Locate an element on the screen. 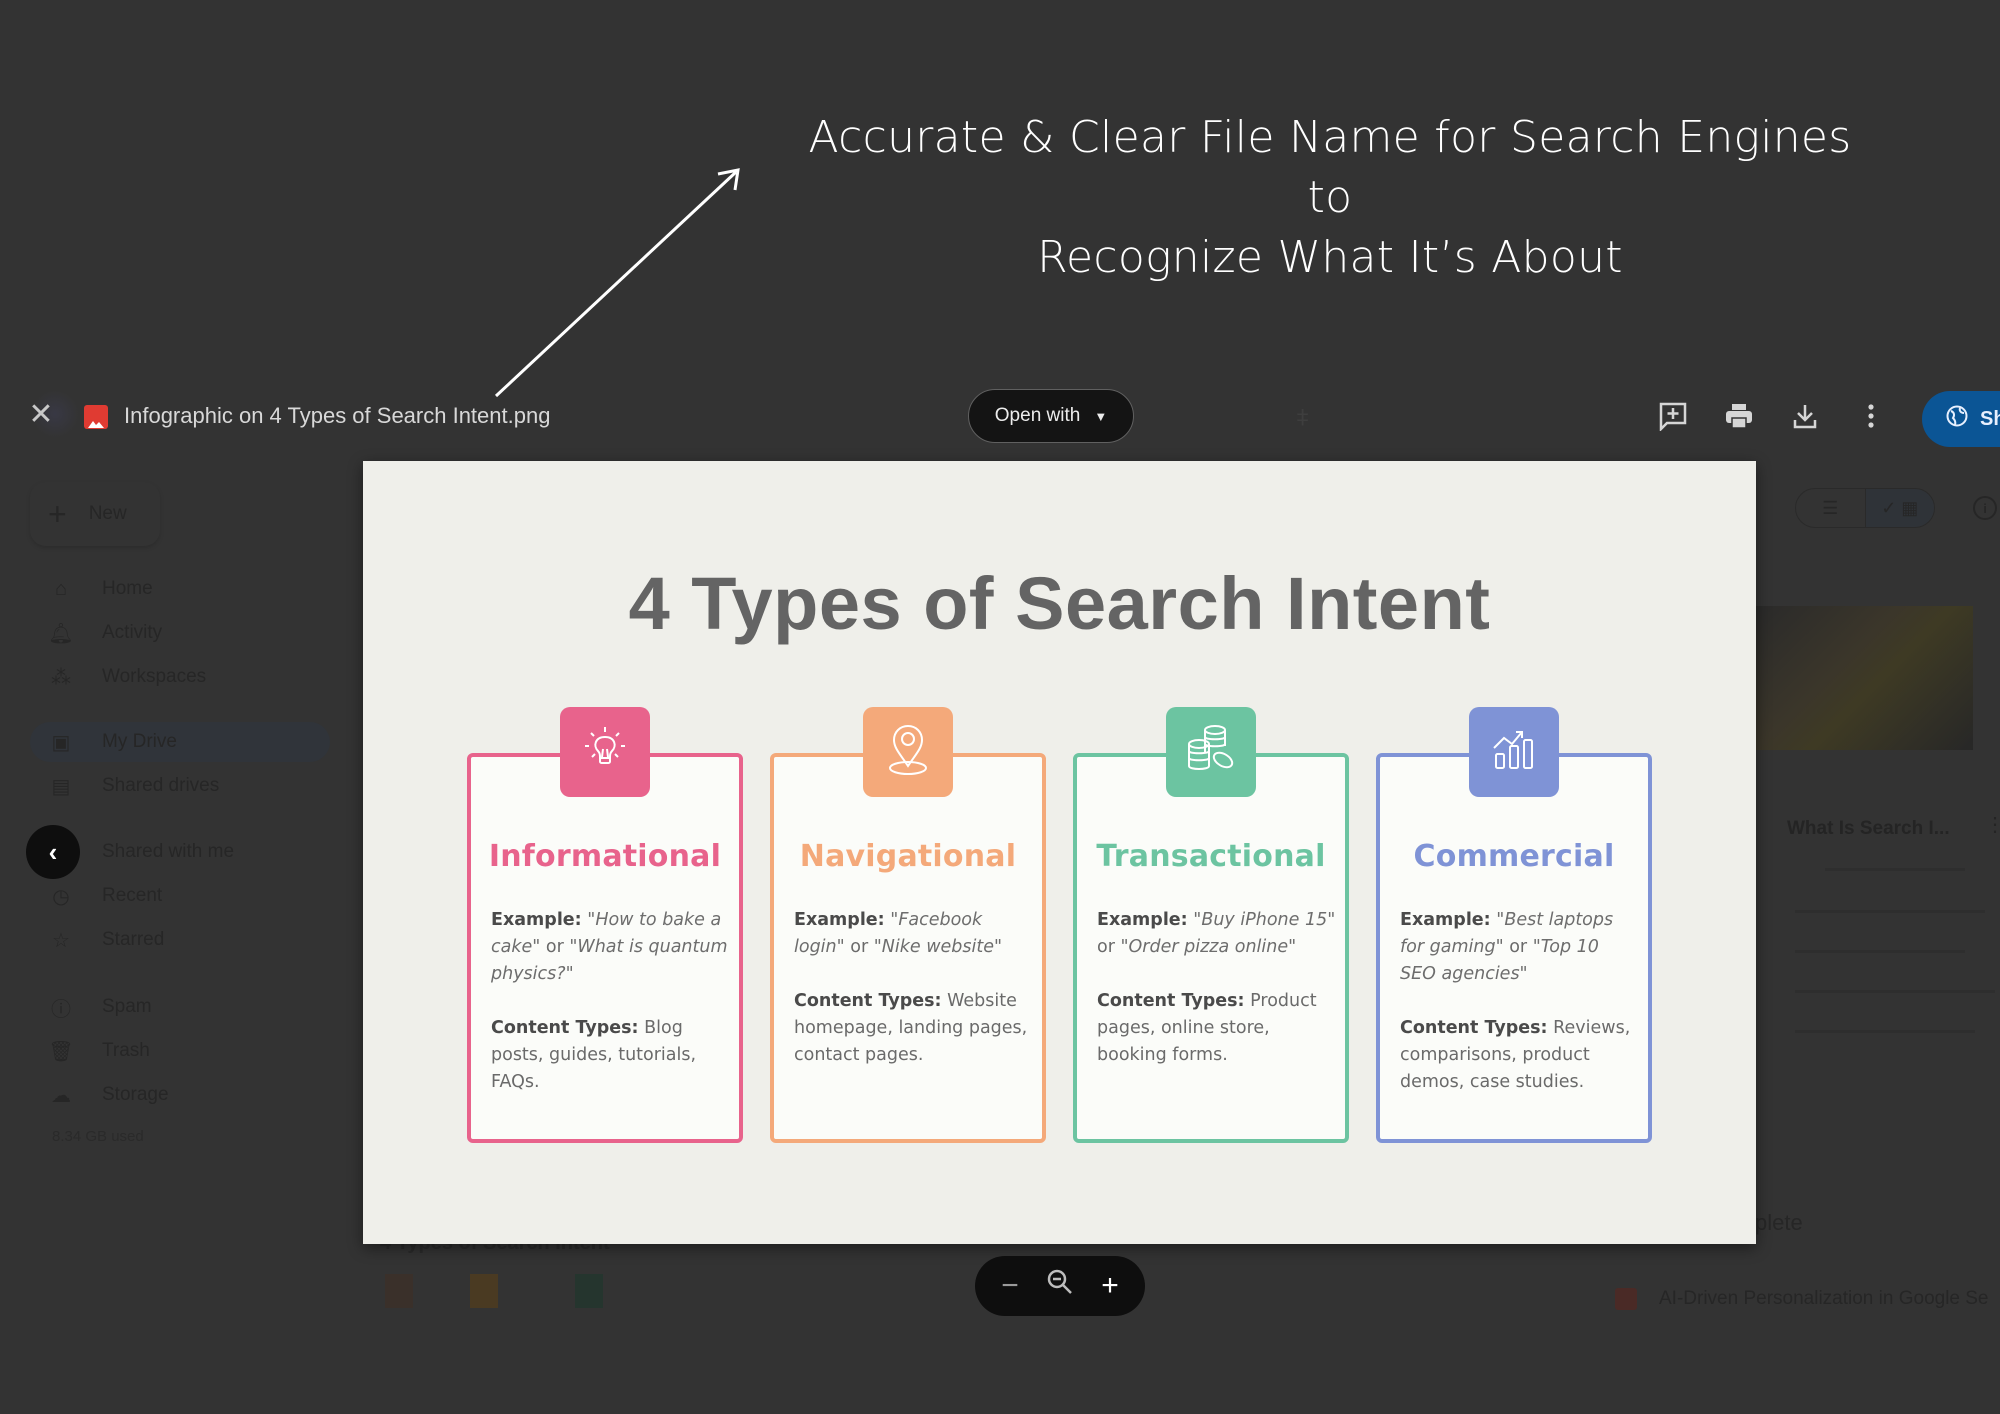  sidebar-item-label: Activity is located at coordinates (132, 632).